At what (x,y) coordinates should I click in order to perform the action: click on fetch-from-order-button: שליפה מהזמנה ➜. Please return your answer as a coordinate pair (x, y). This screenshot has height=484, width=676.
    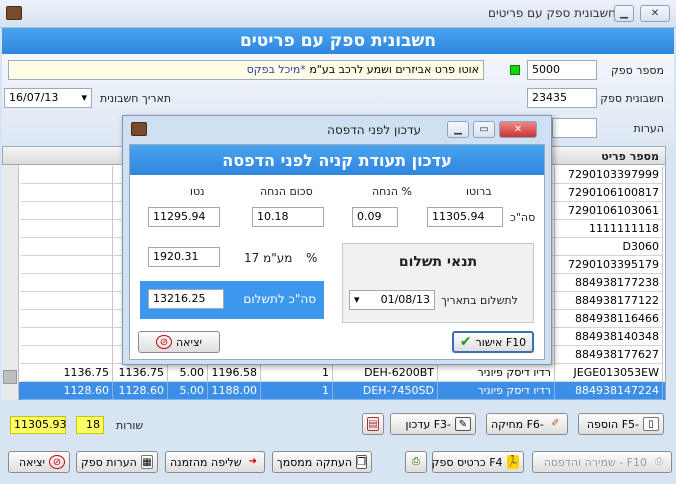
    Looking at the image, I should click on (215, 462).